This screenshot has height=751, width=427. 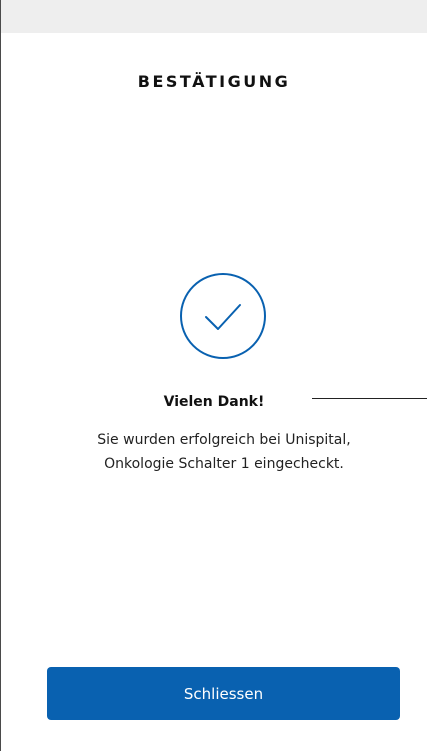 I want to click on message-line-1: Sie wurden erfolgreich bei Unispital,, so click(x=224, y=440).